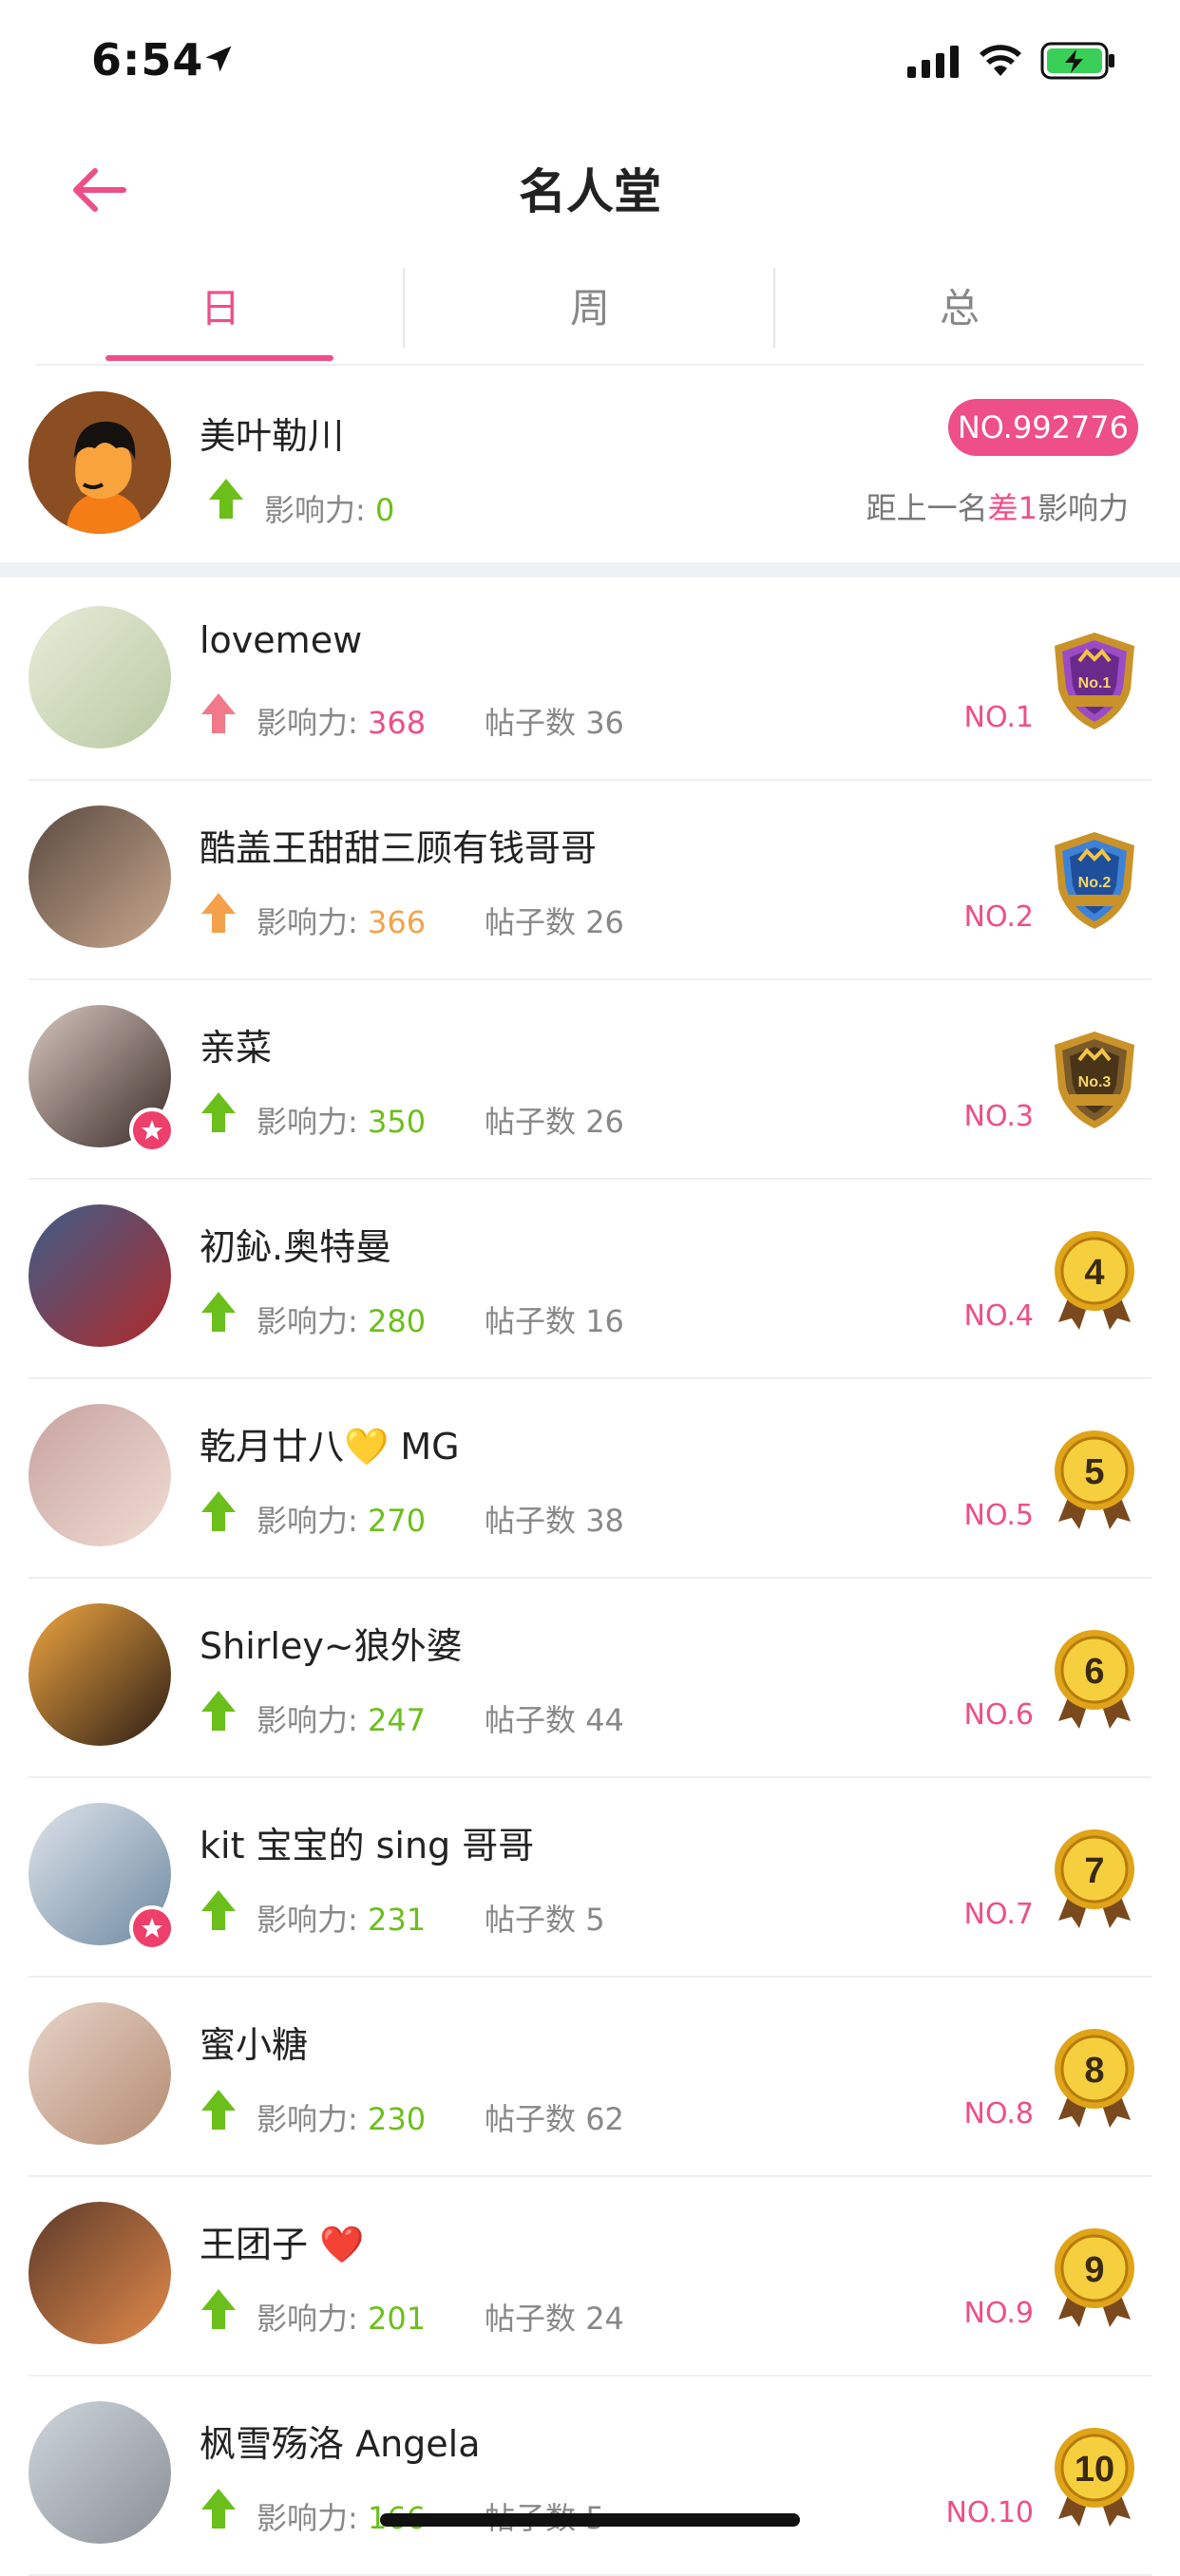  I want to click on user-name: lovemew, so click(281, 640).